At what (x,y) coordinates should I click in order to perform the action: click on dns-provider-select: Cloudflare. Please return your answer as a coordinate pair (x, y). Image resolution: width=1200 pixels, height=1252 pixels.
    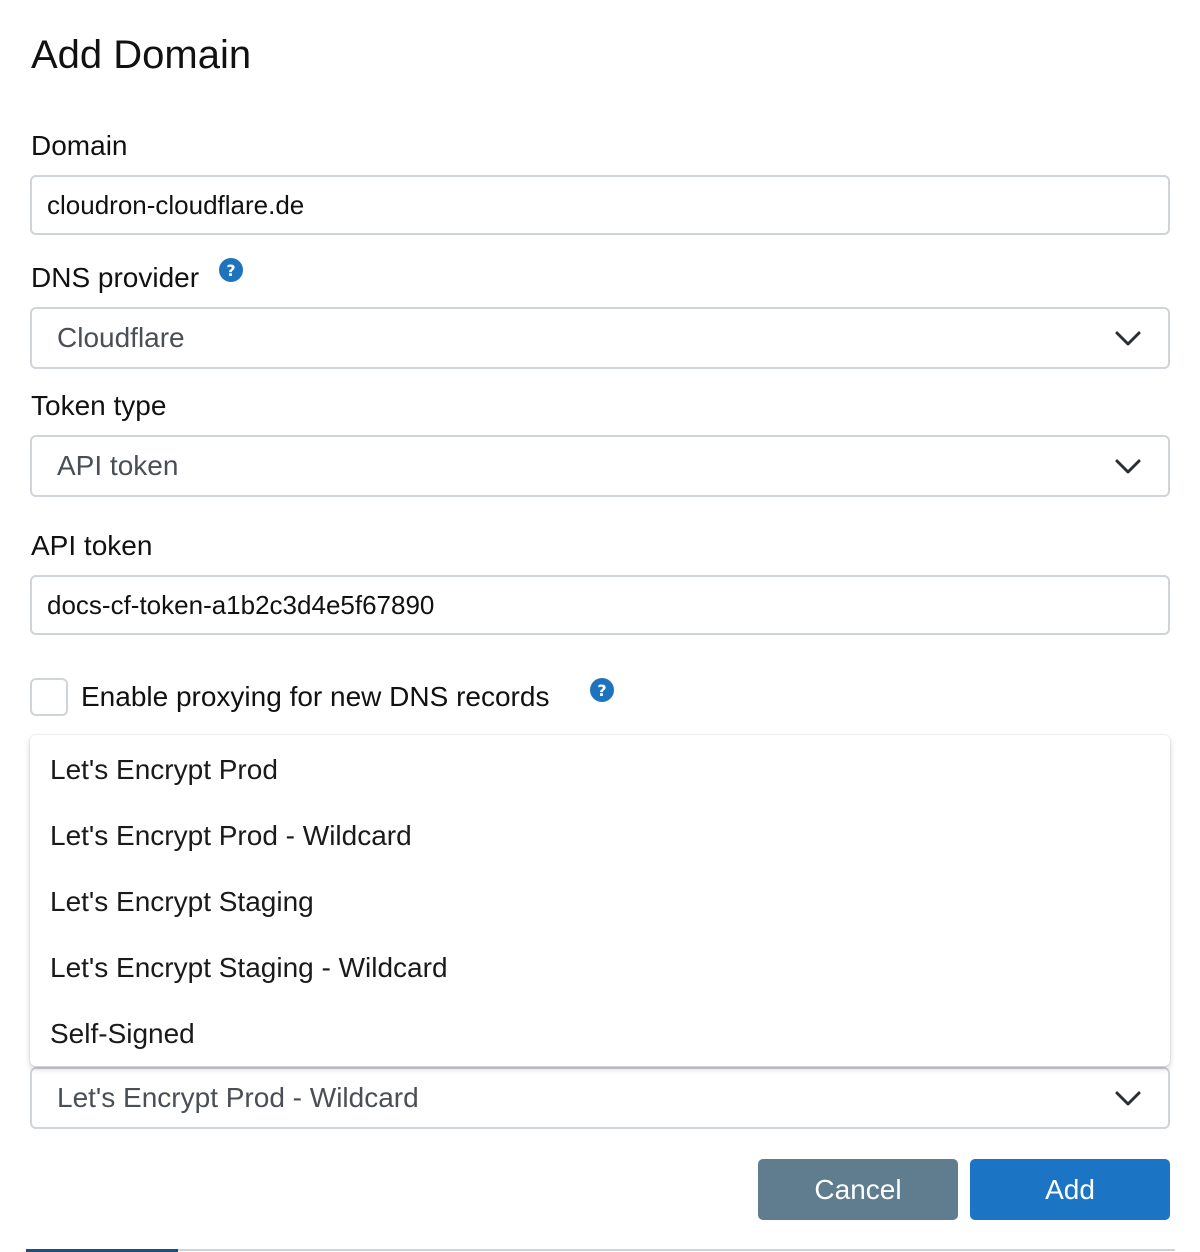
    Looking at the image, I should click on (600, 338).